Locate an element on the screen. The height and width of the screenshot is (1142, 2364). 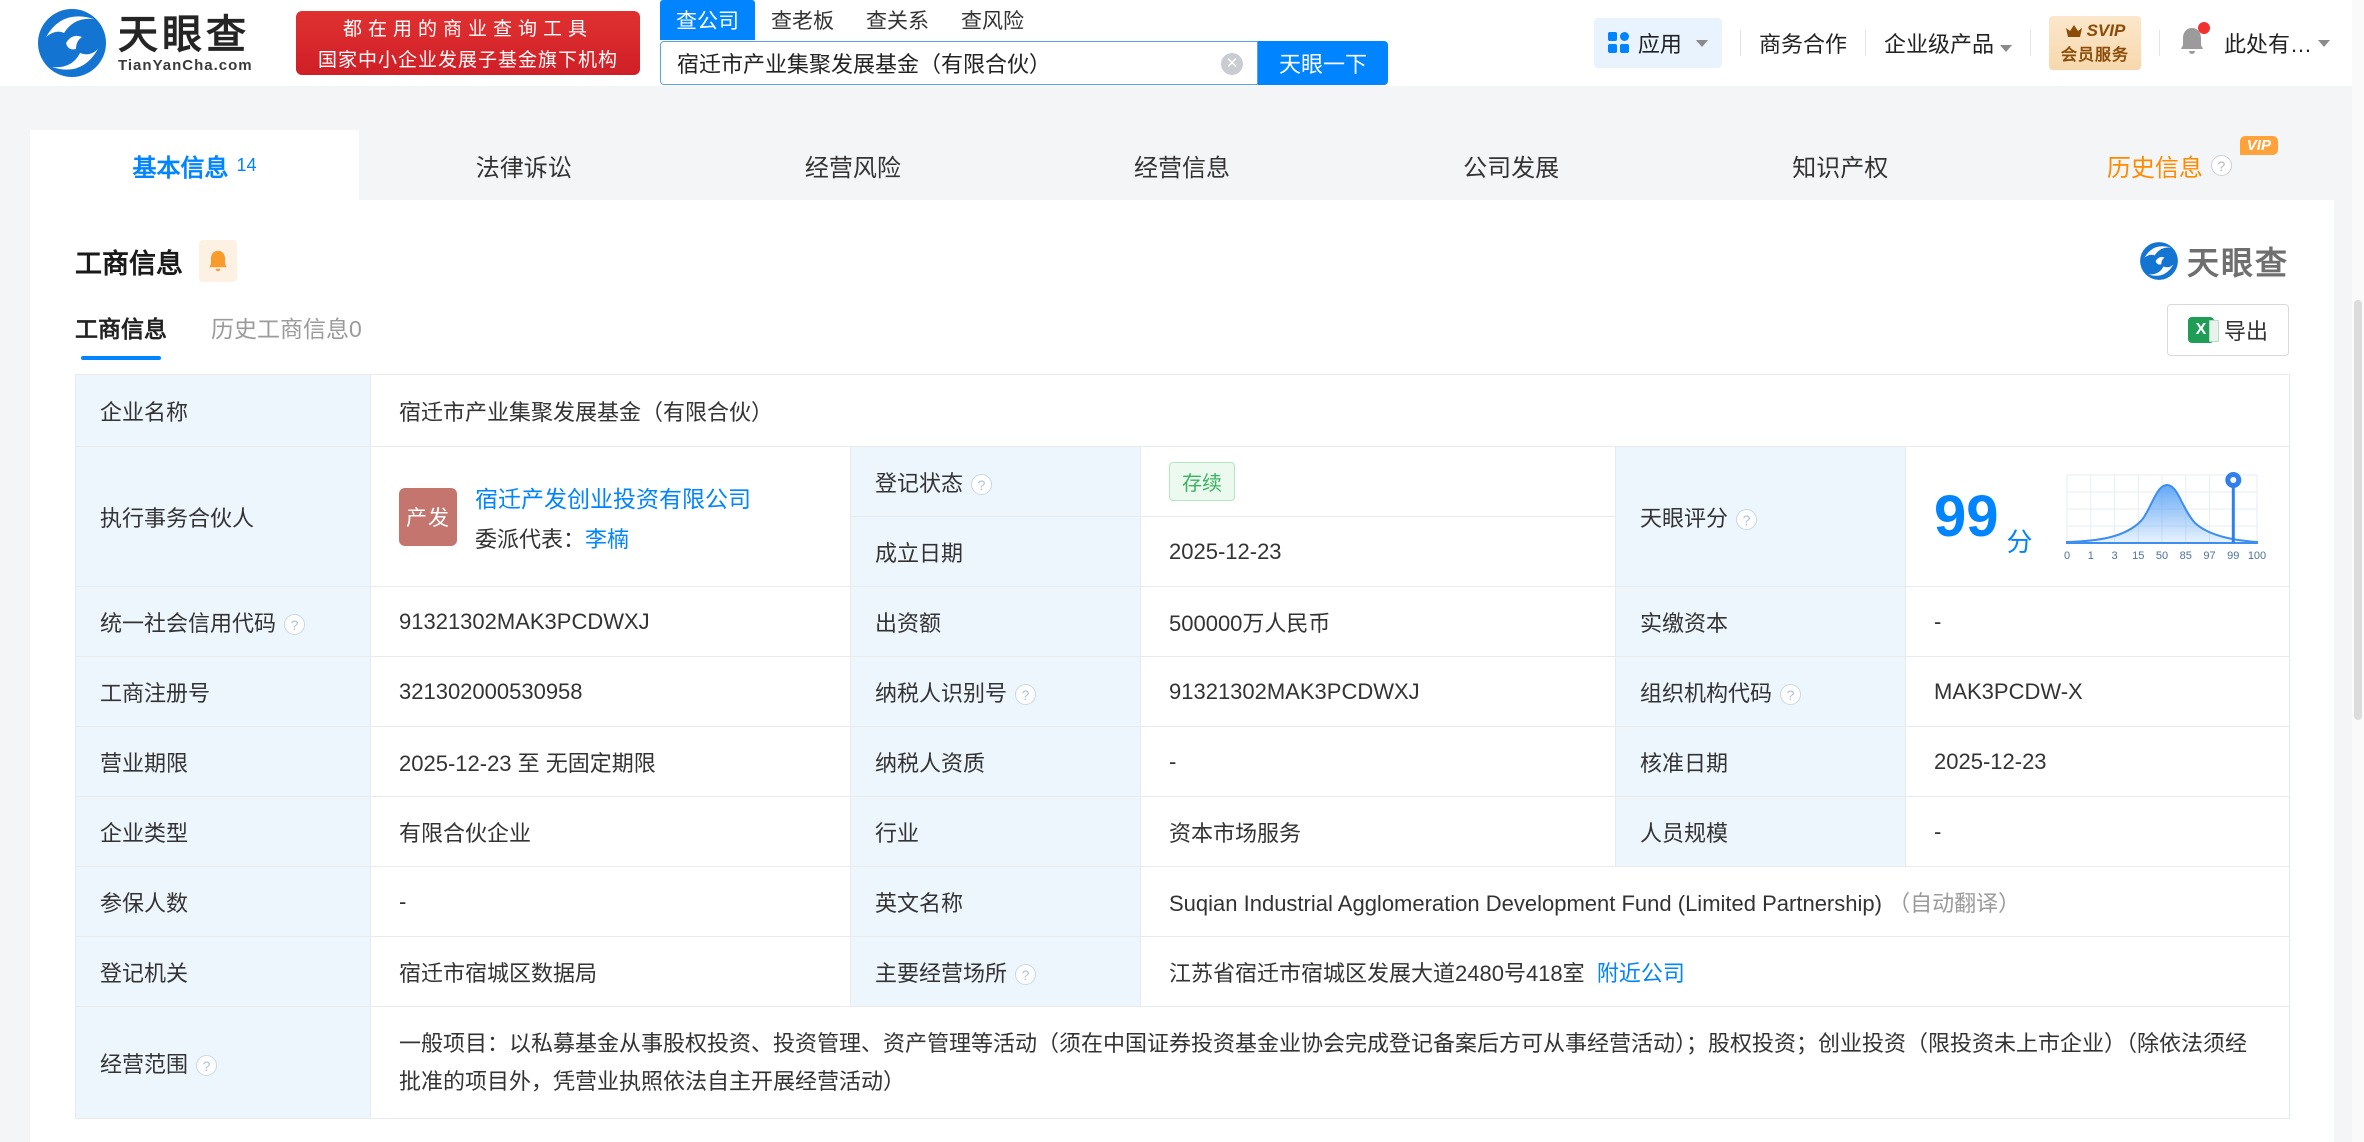
contribution-label: 出资额 is located at coordinates (995, 621).